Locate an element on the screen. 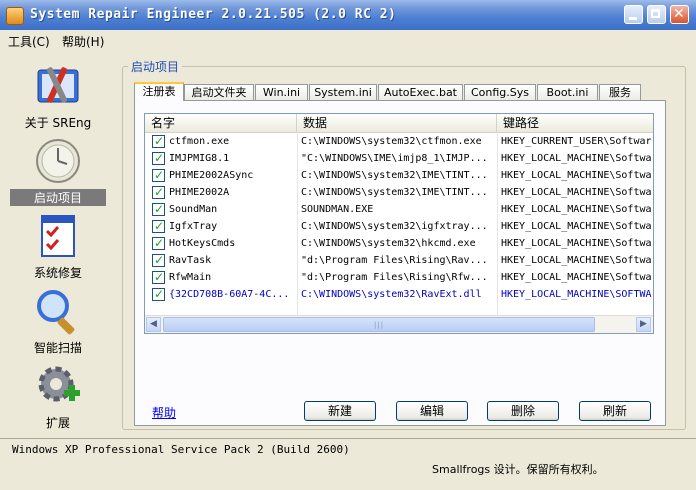  delete-button: 删除 is located at coordinates (523, 411).